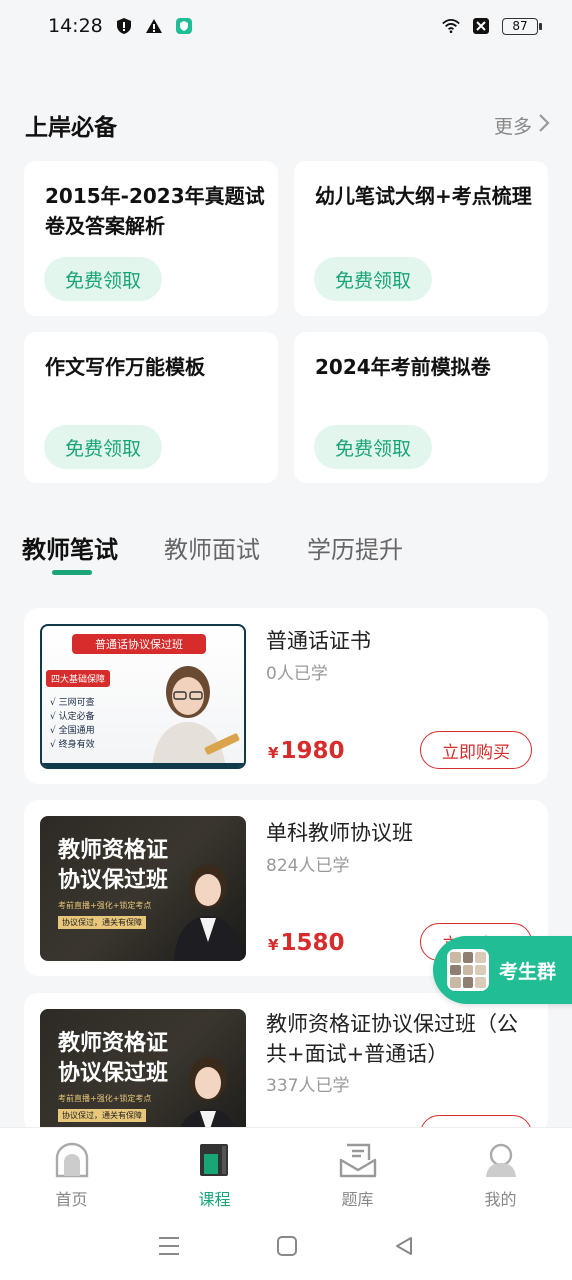  What do you see at coordinates (423, 196) in the screenshot?
I see `resource-title: 幼儿笔试大纲+考点梳理` at bounding box center [423, 196].